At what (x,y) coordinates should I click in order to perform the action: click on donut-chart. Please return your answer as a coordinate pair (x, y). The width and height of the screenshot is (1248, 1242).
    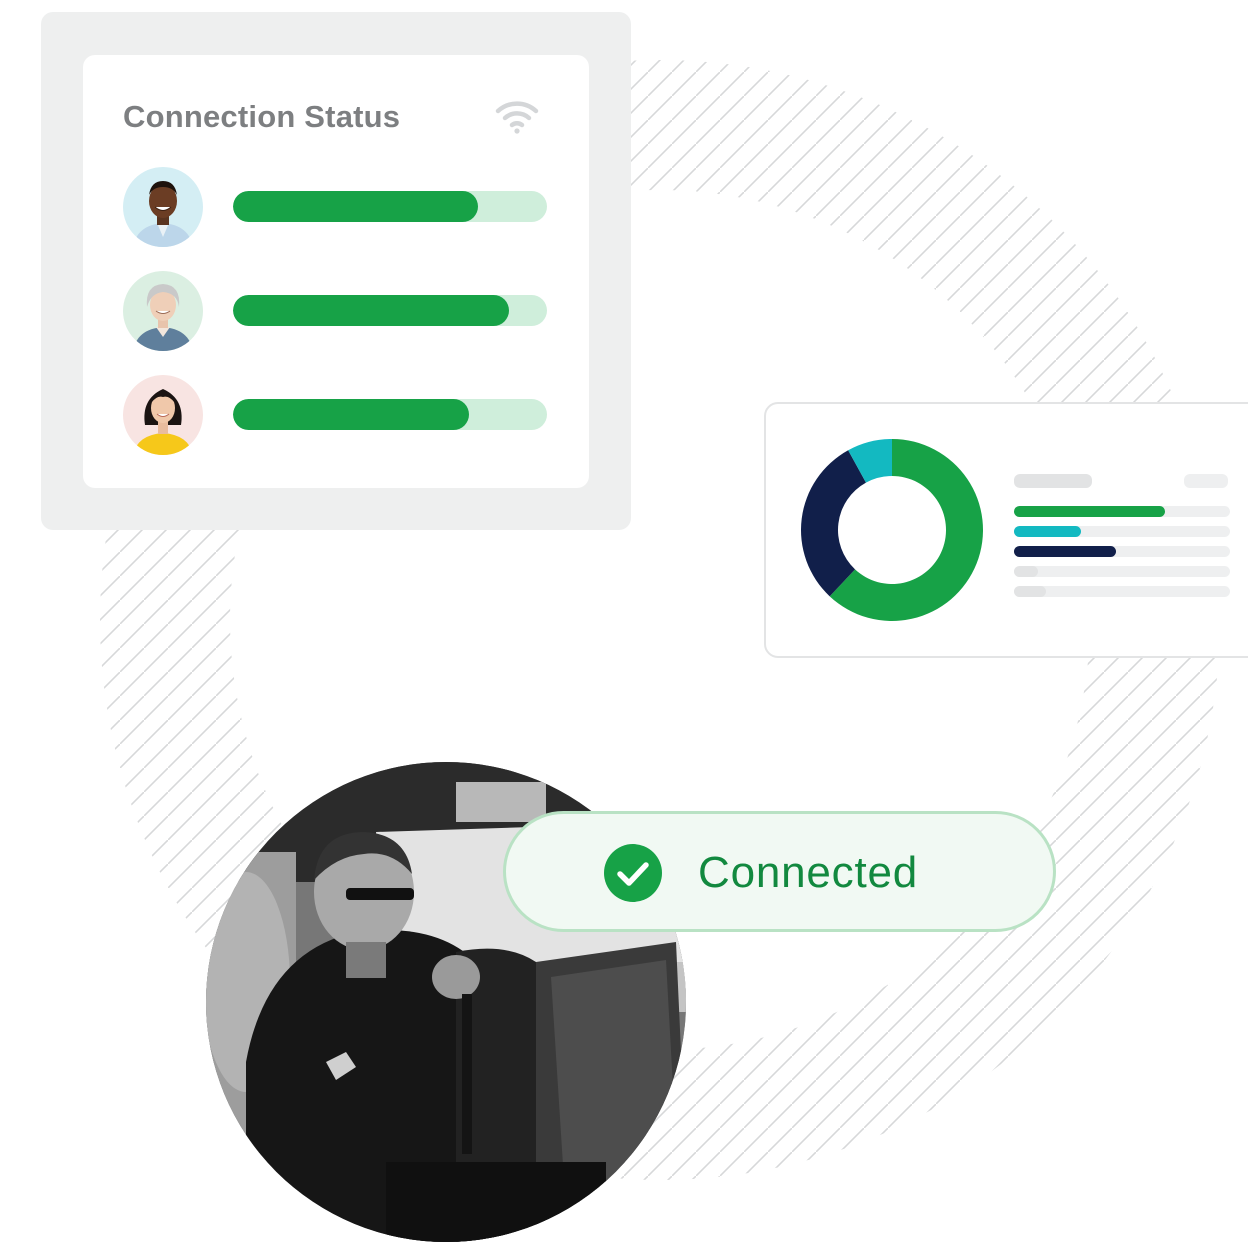
    Looking at the image, I should click on (892, 530).